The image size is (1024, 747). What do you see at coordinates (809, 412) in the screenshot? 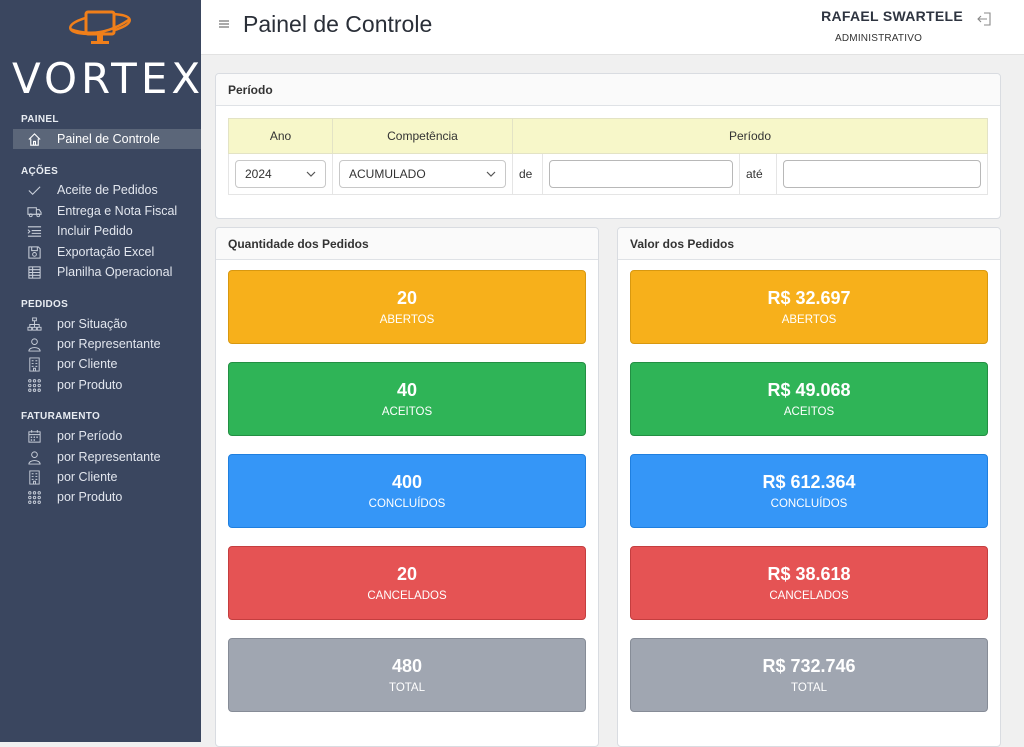
I see `tile-label: ACEITOS` at bounding box center [809, 412].